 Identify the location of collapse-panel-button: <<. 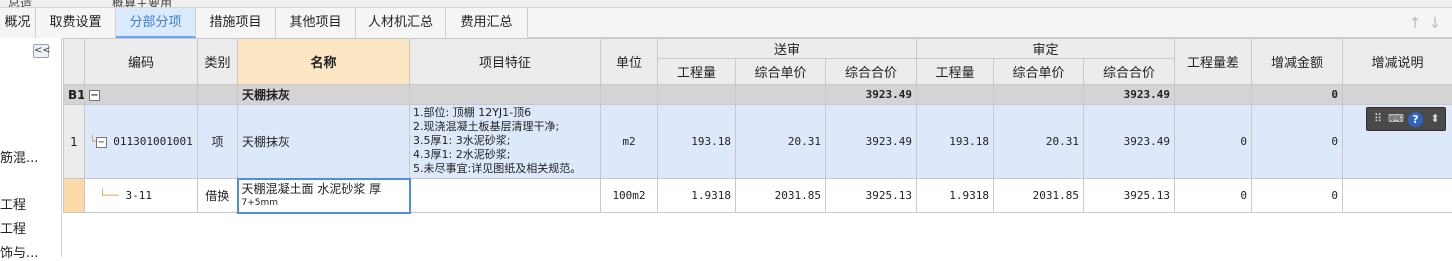
(41, 51).